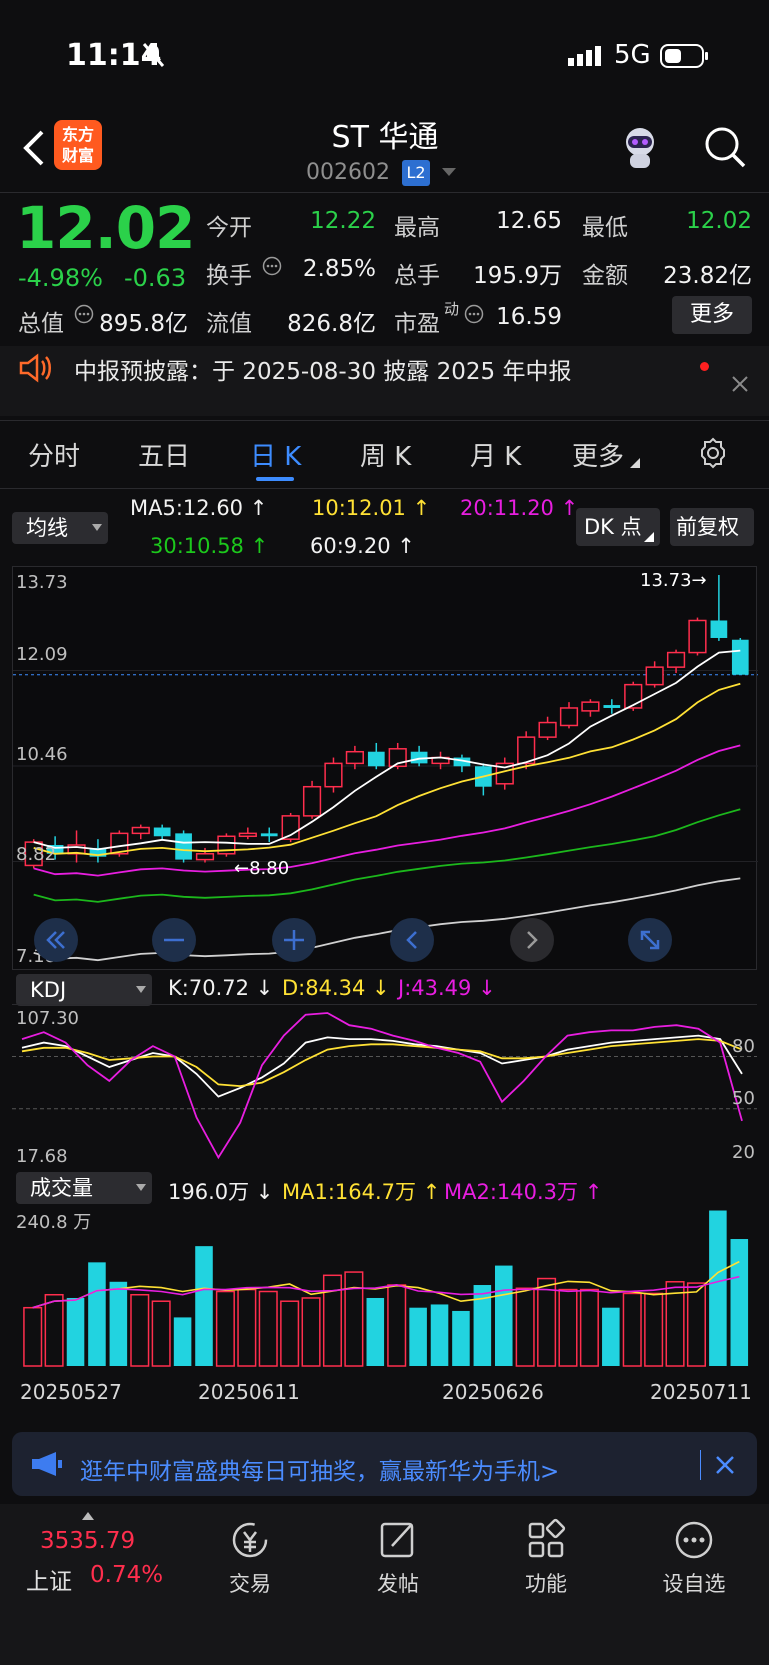  Describe the element at coordinates (87, 1541) in the screenshot. I see `index-value: 3535.79` at that location.